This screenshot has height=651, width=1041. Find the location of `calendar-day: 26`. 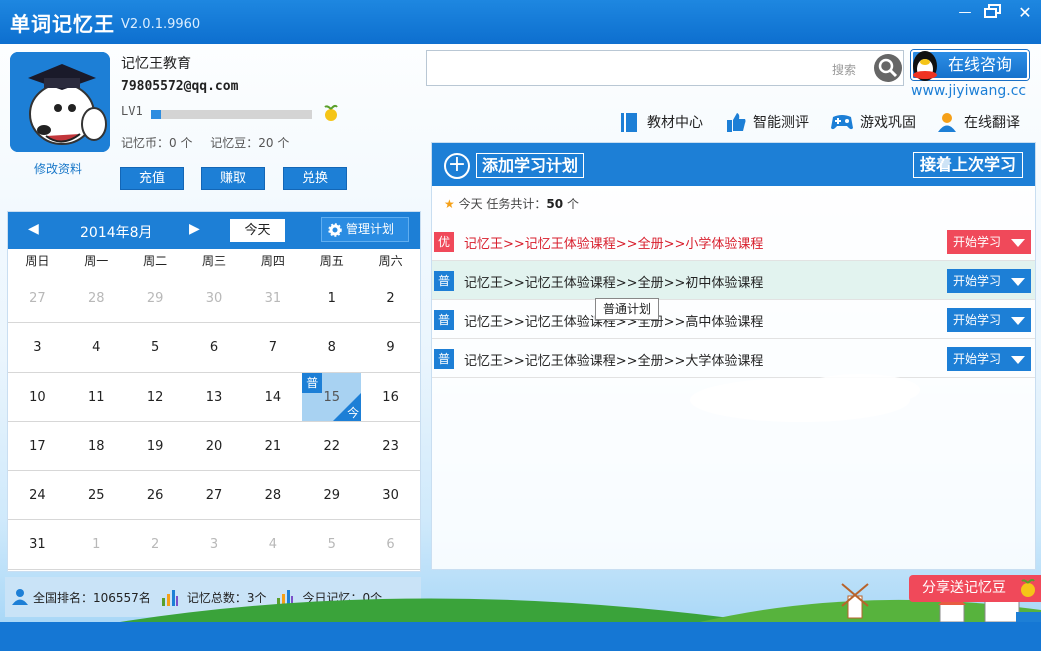

calendar-day: 26 is located at coordinates (155, 496).